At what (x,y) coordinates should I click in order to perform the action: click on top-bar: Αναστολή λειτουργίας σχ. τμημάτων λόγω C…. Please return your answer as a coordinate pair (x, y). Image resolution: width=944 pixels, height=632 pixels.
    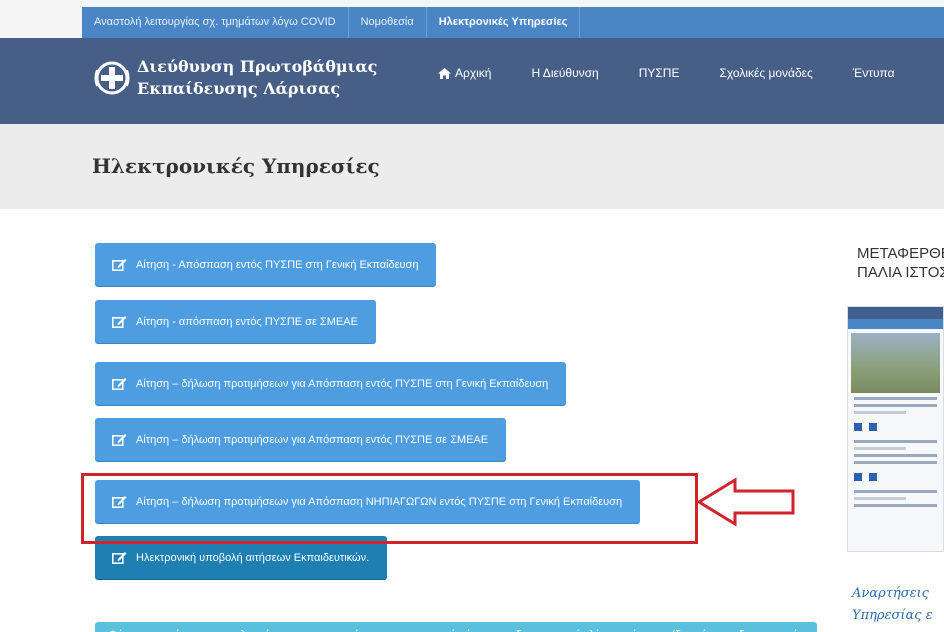
    Looking at the image, I should click on (472, 19).